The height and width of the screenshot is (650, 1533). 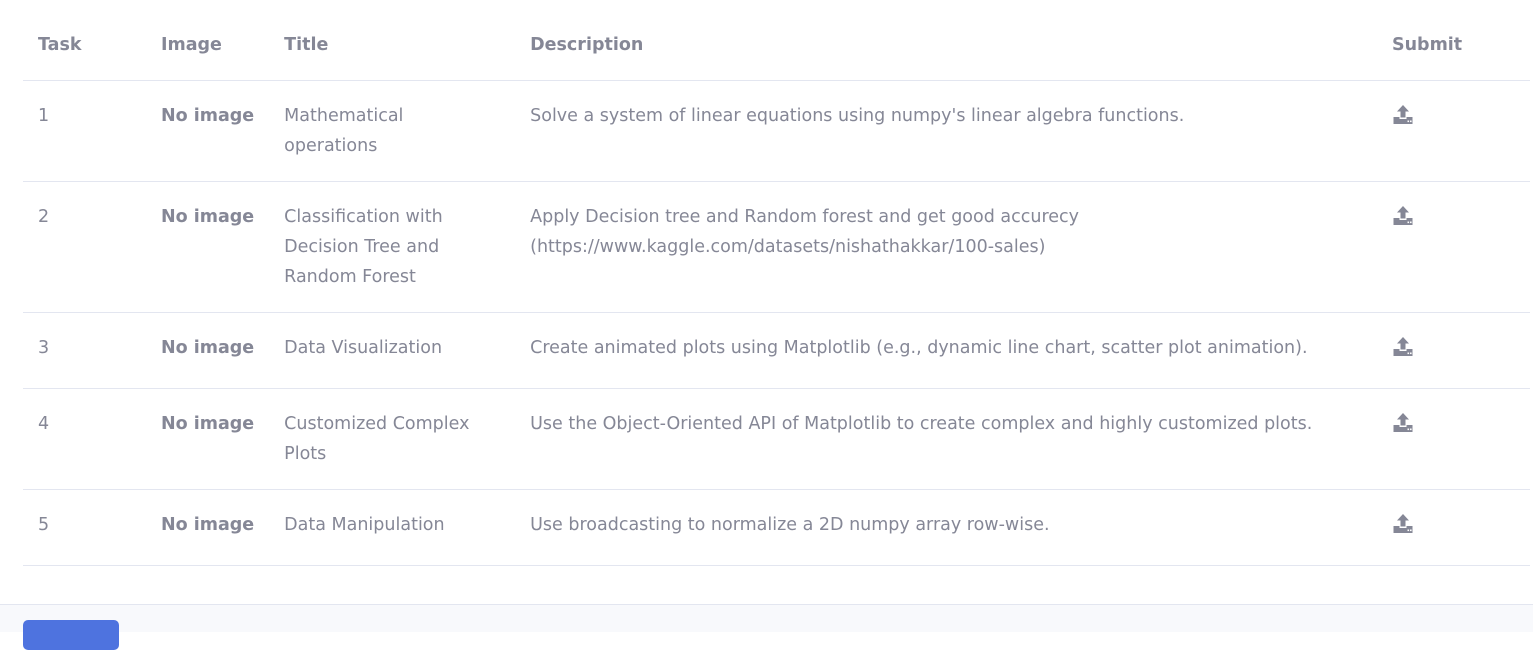 I want to click on task-number: 1, so click(x=84, y=131).